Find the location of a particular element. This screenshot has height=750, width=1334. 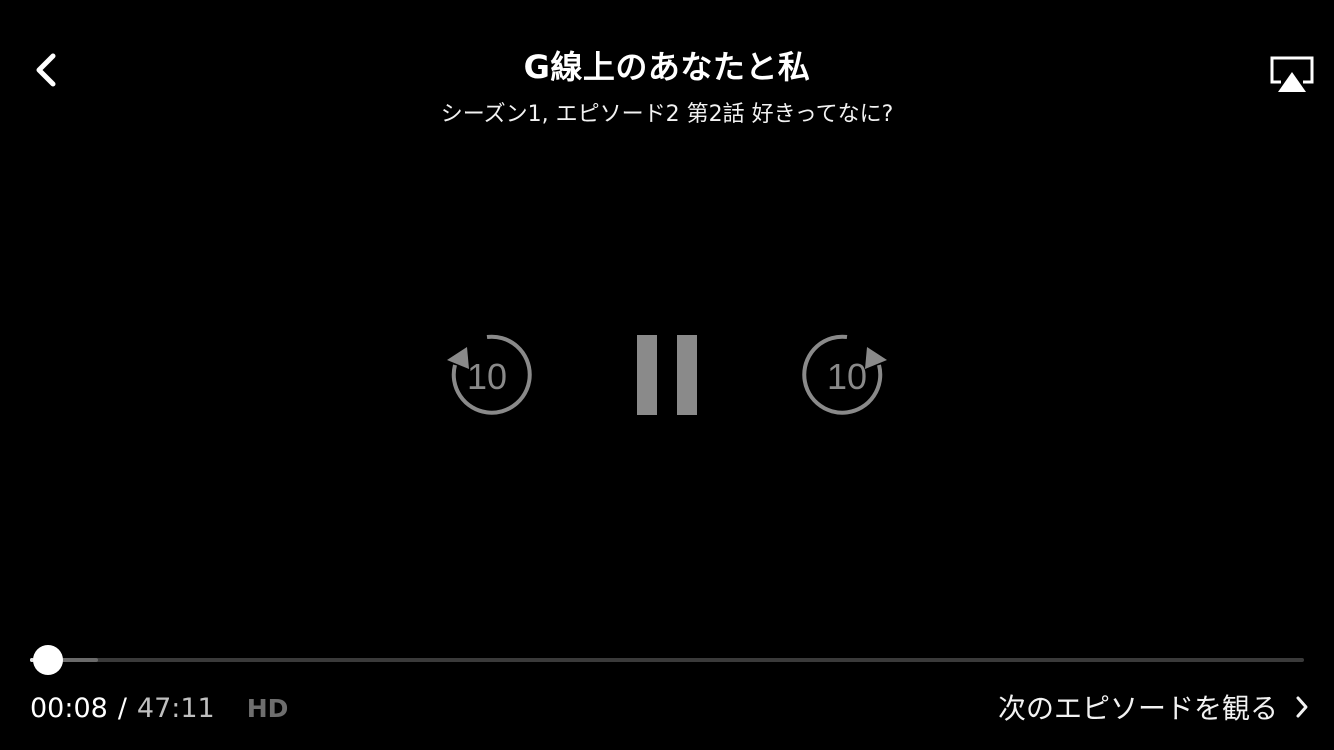

forward-10-label: 10 is located at coordinates (847, 376).